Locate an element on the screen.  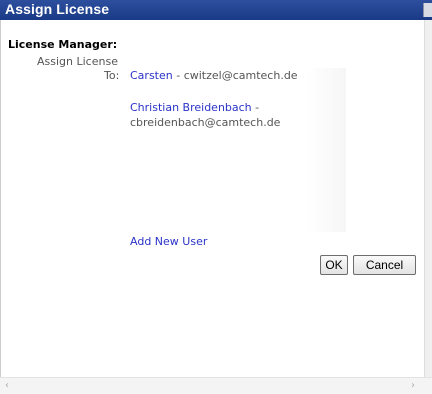
recipient-email: cbreidenbach@camtech.de is located at coordinates (205, 122).